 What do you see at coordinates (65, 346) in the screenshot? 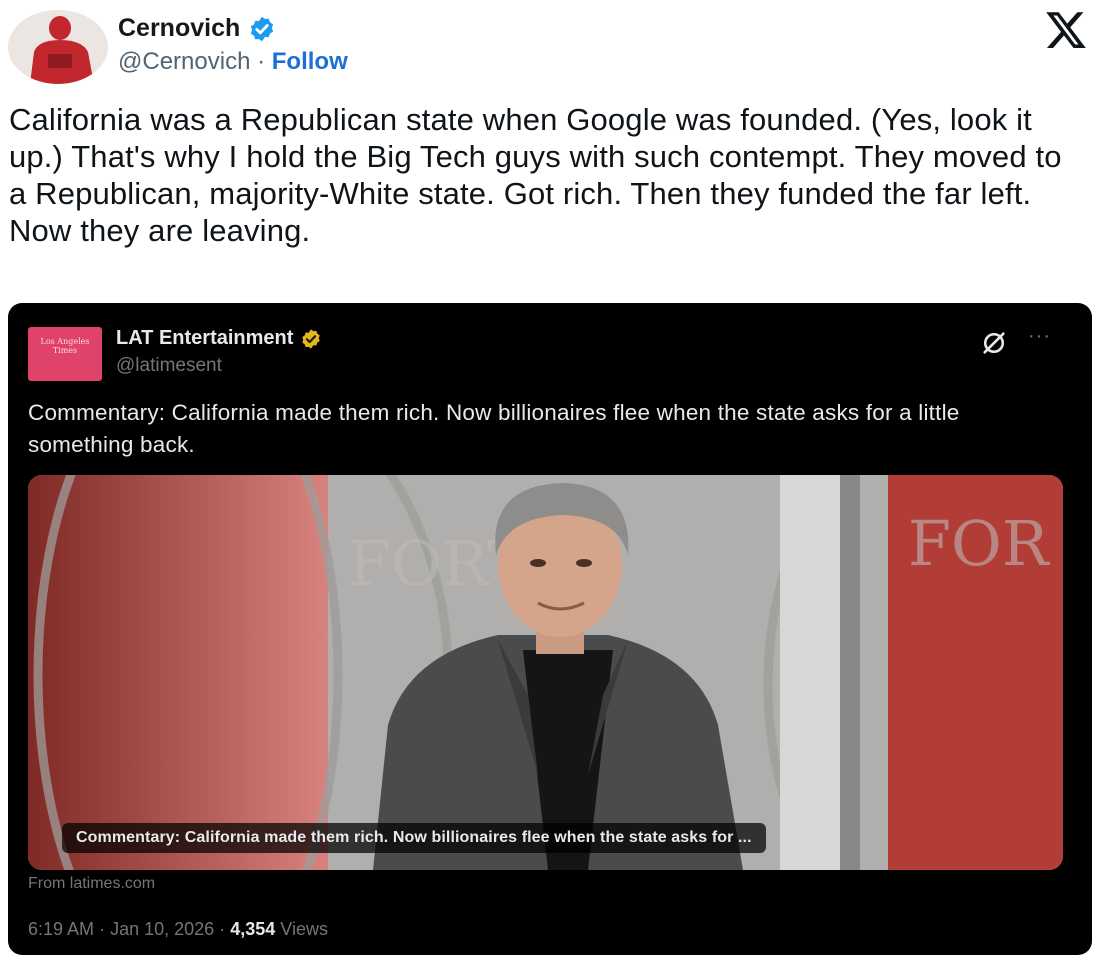
I see `quoted-logo-text: Los Angeles Times` at bounding box center [65, 346].